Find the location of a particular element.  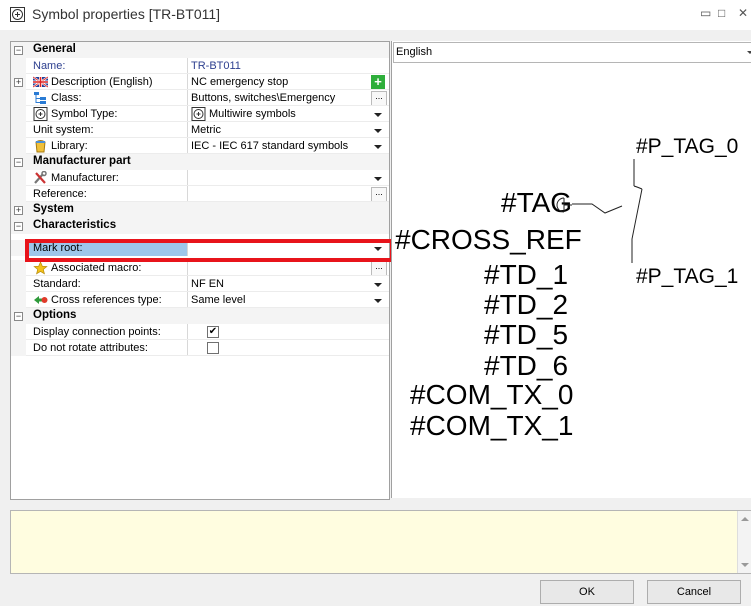

property-value: Multiwire symbols is located at coordinates (296, 114).